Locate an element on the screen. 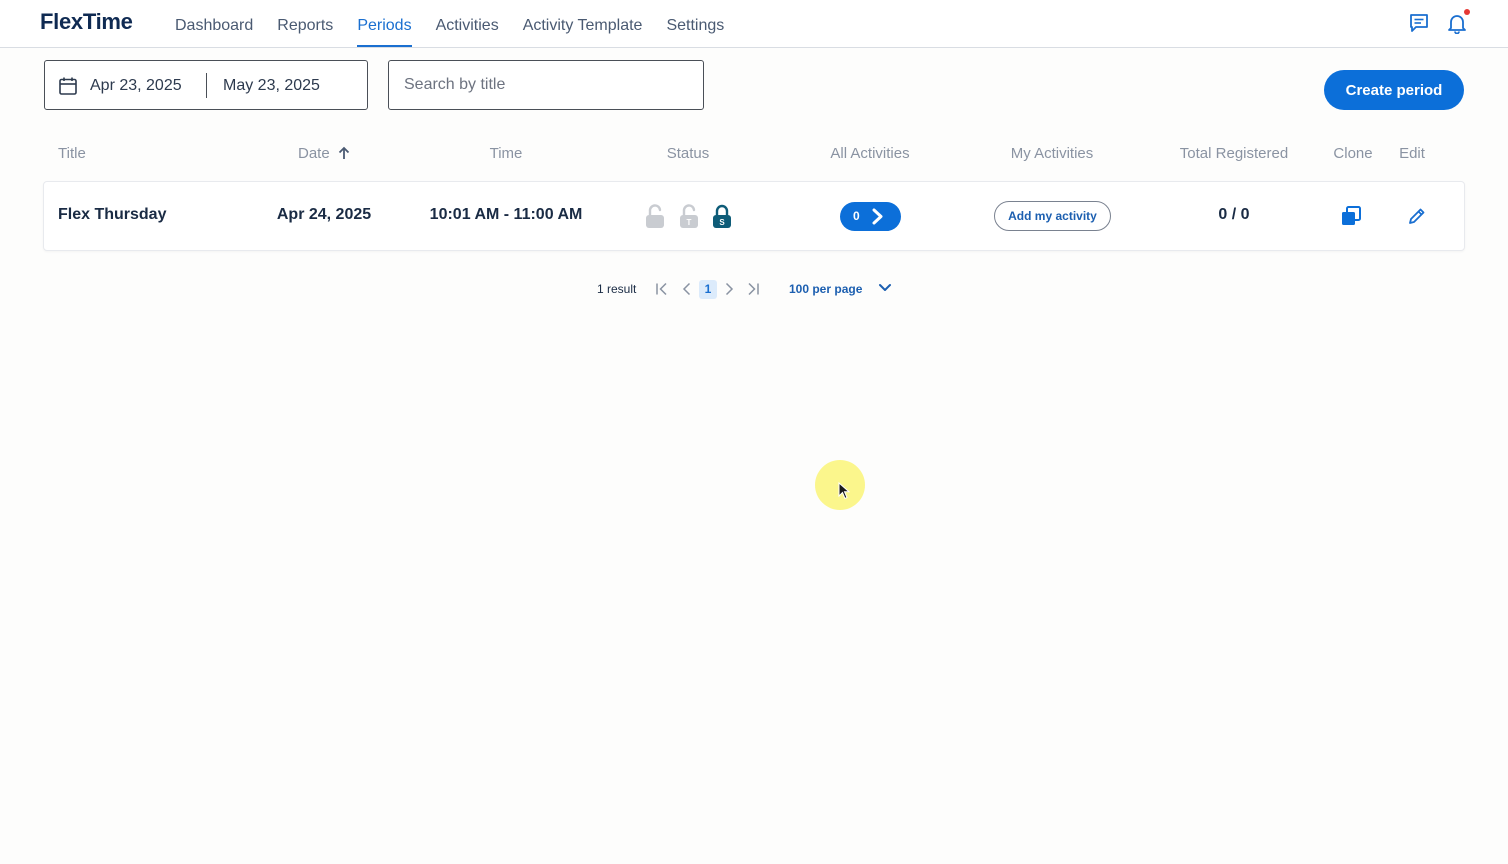 The image size is (1508, 864). calendar-icon is located at coordinates (68, 86).